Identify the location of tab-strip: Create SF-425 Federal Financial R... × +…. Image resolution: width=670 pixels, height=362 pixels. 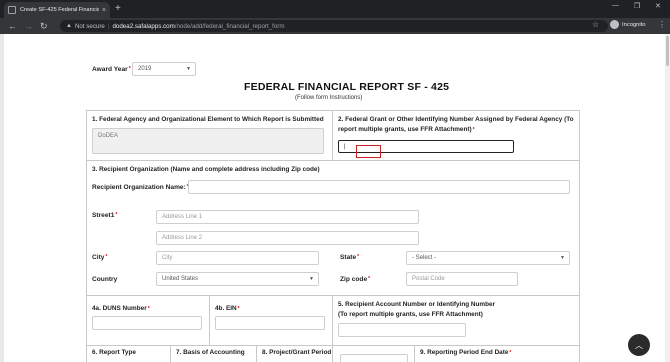
(335, 9).